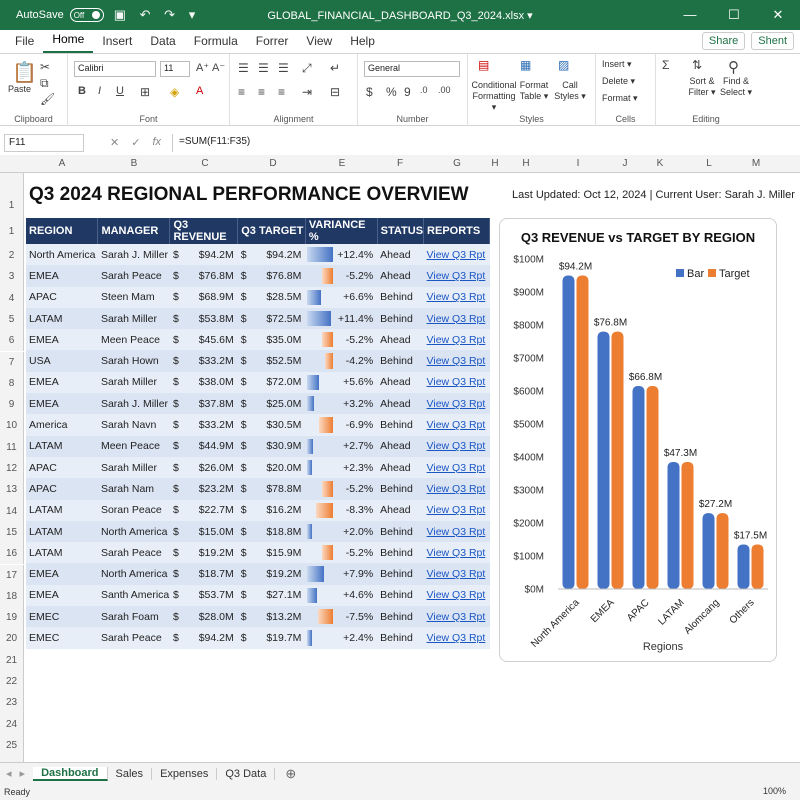 Image resolution: width=800 pixels, height=800 pixels. I want to click on find-select-button: Find & Select ▾, so click(736, 87).